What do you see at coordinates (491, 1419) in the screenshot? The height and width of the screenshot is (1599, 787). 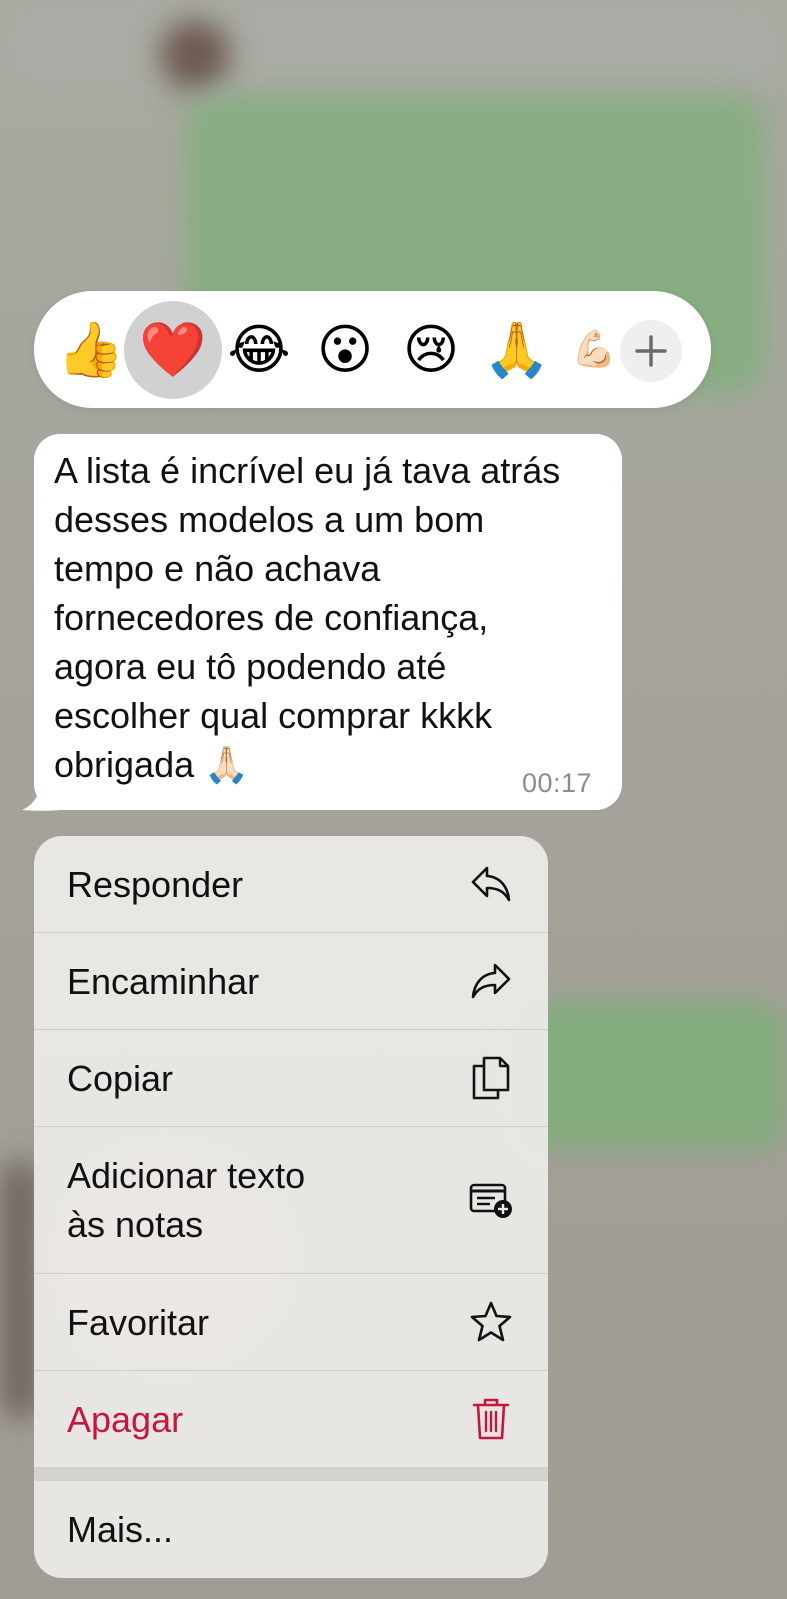 I see `trash-icon` at bounding box center [491, 1419].